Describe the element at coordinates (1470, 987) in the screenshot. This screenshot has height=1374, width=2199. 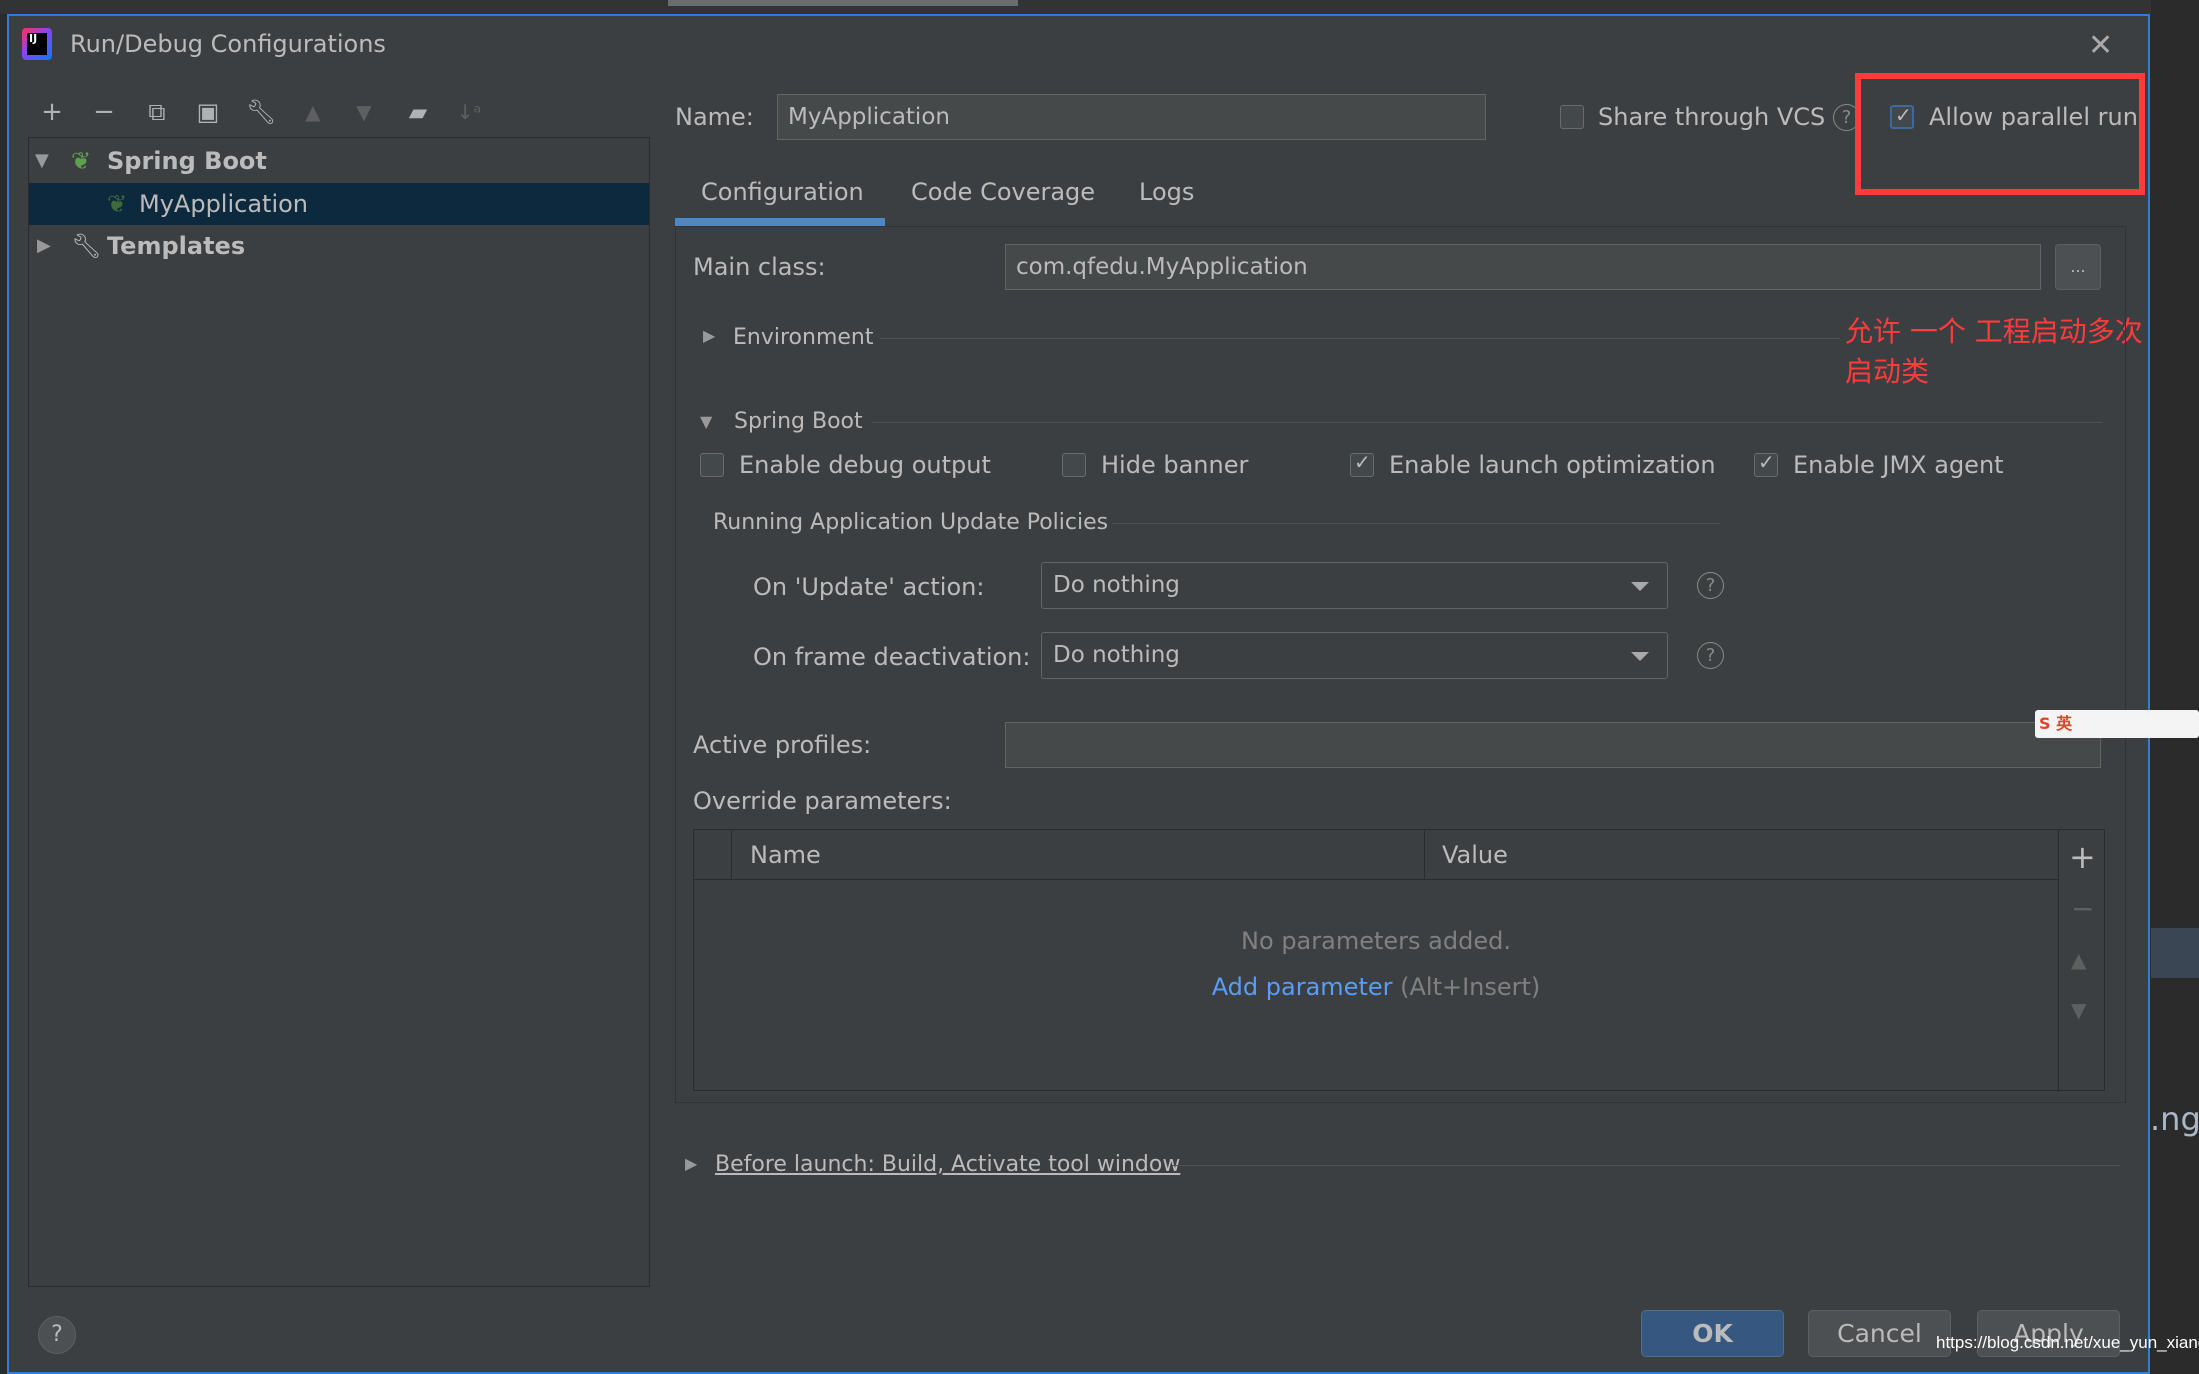
I see `shortcut-hint: (Alt+Insert)` at that location.